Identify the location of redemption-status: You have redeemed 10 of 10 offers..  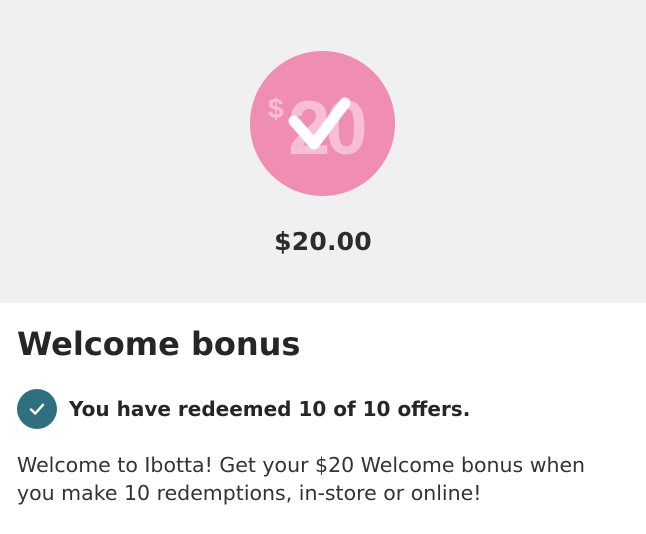
(243, 409).